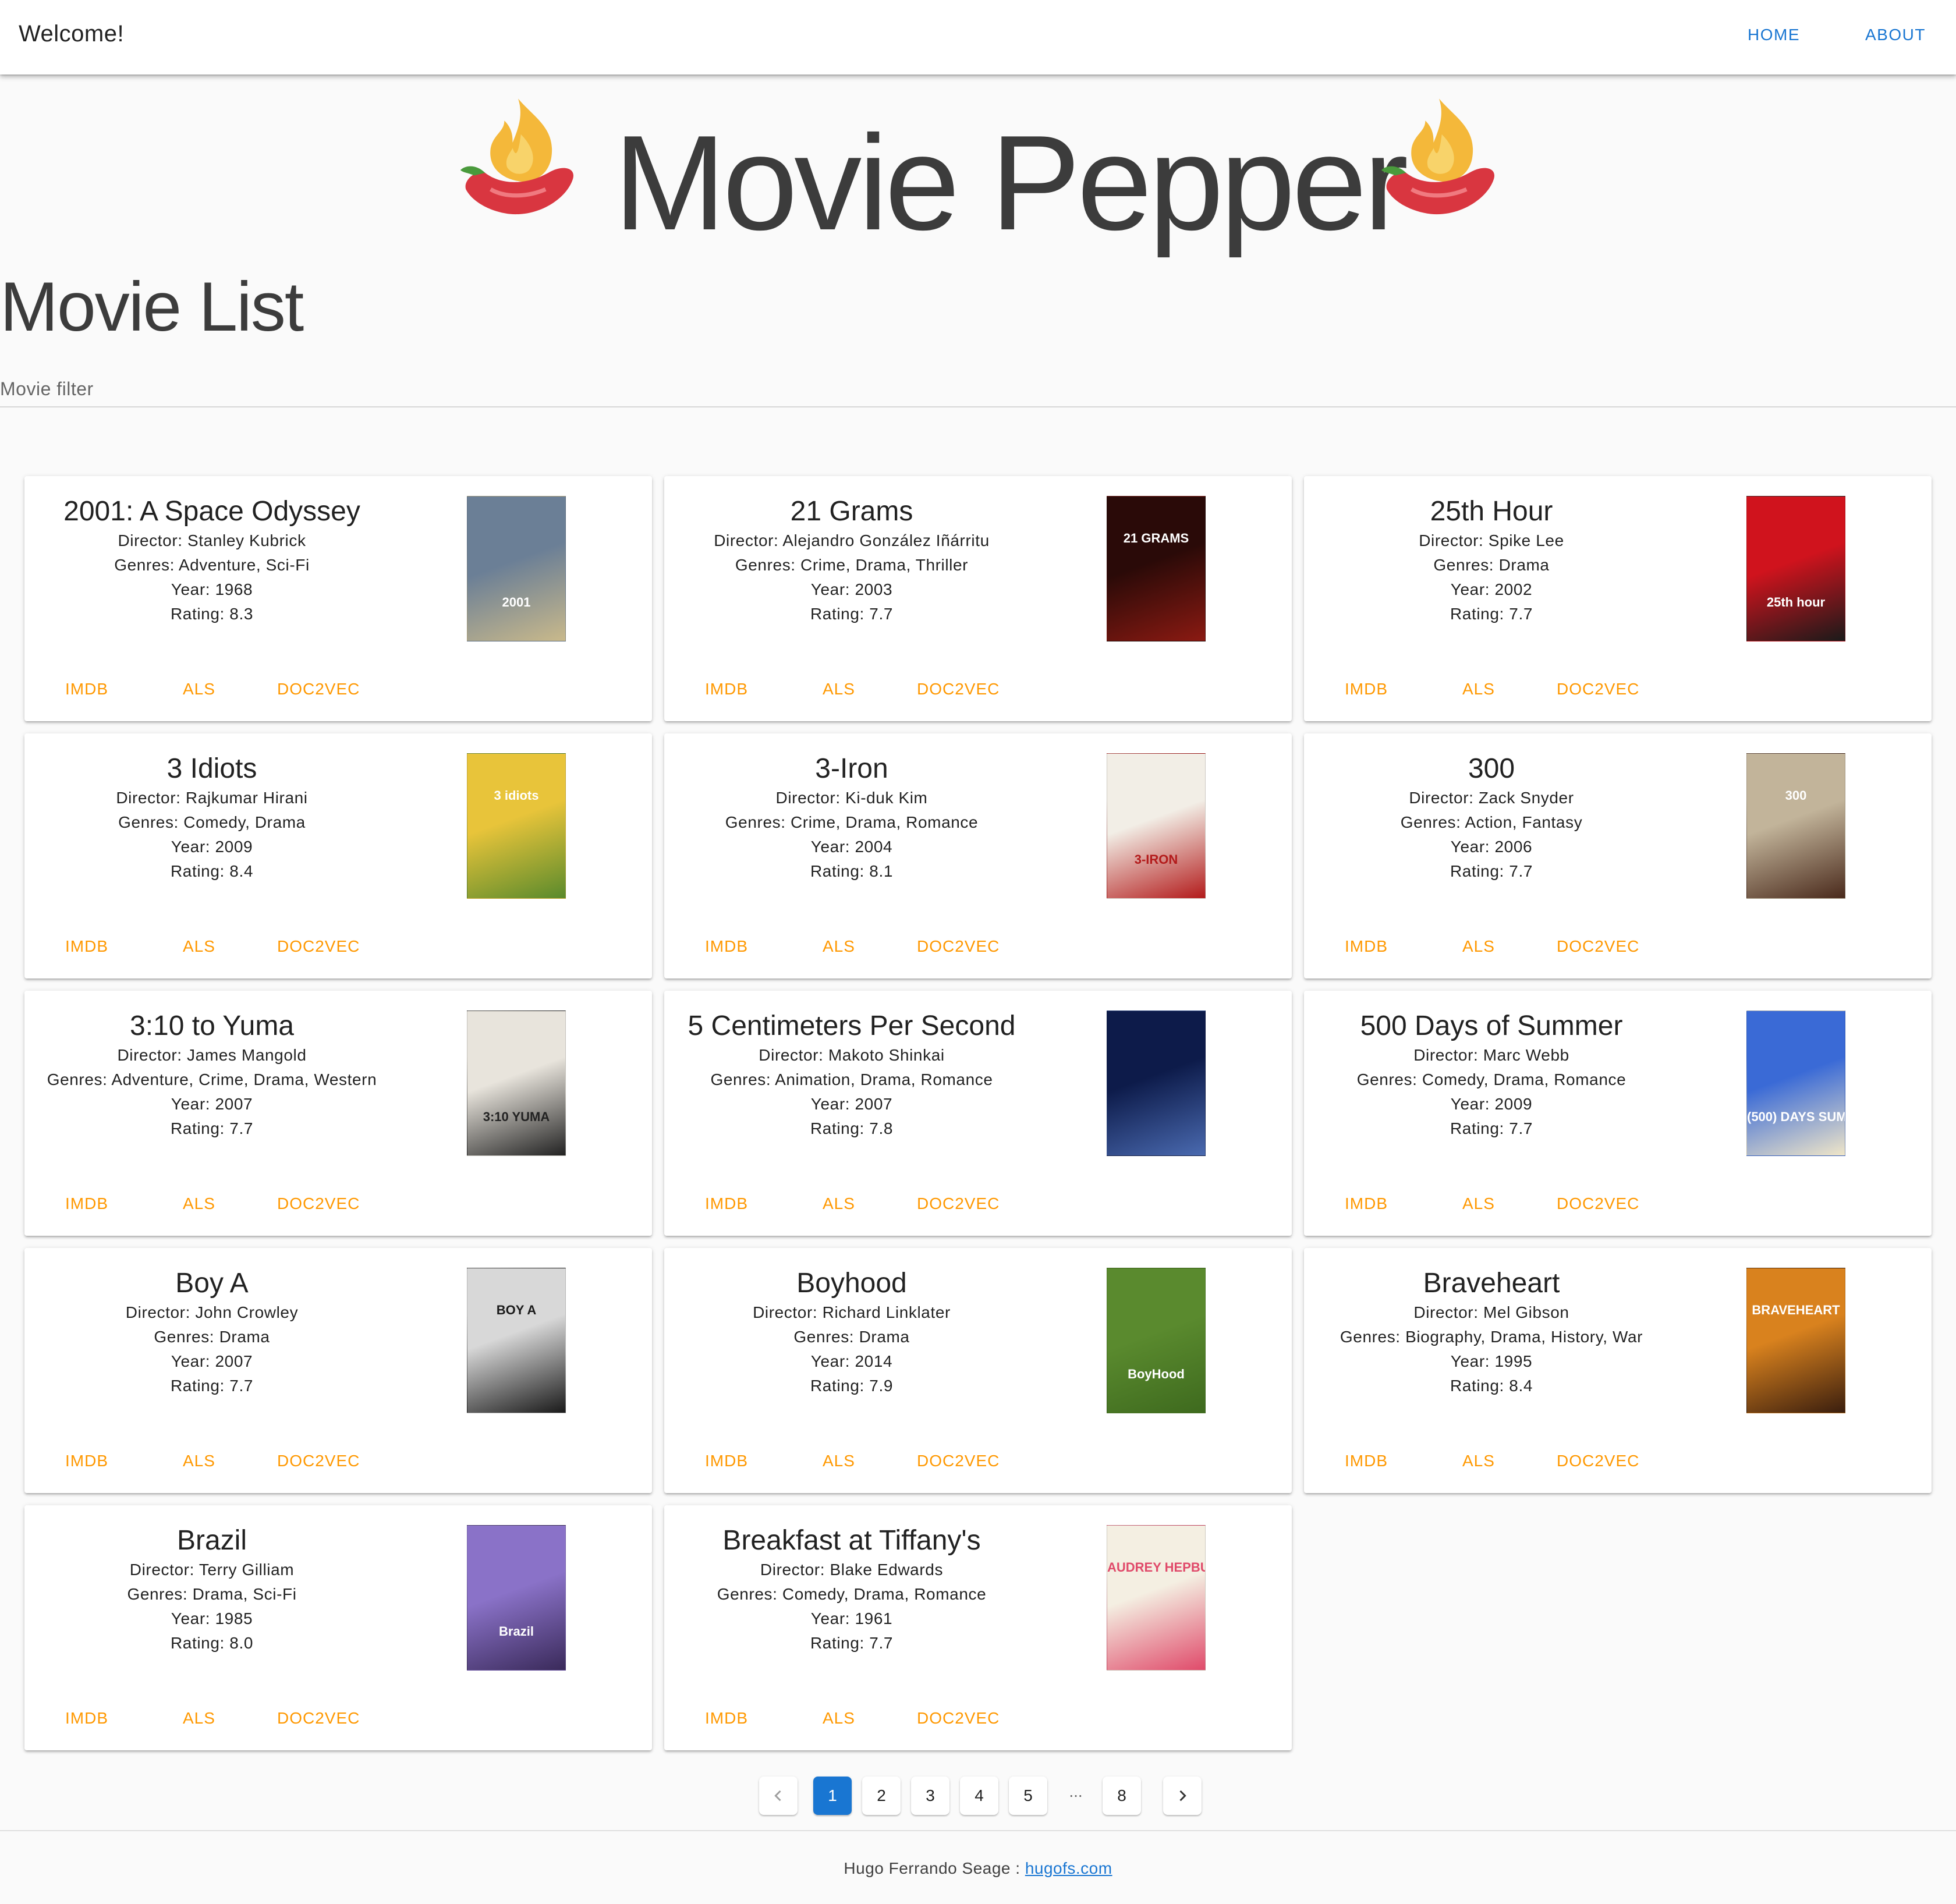 This screenshot has width=1956, height=1904. I want to click on movie-poster: 300, so click(1796, 826).